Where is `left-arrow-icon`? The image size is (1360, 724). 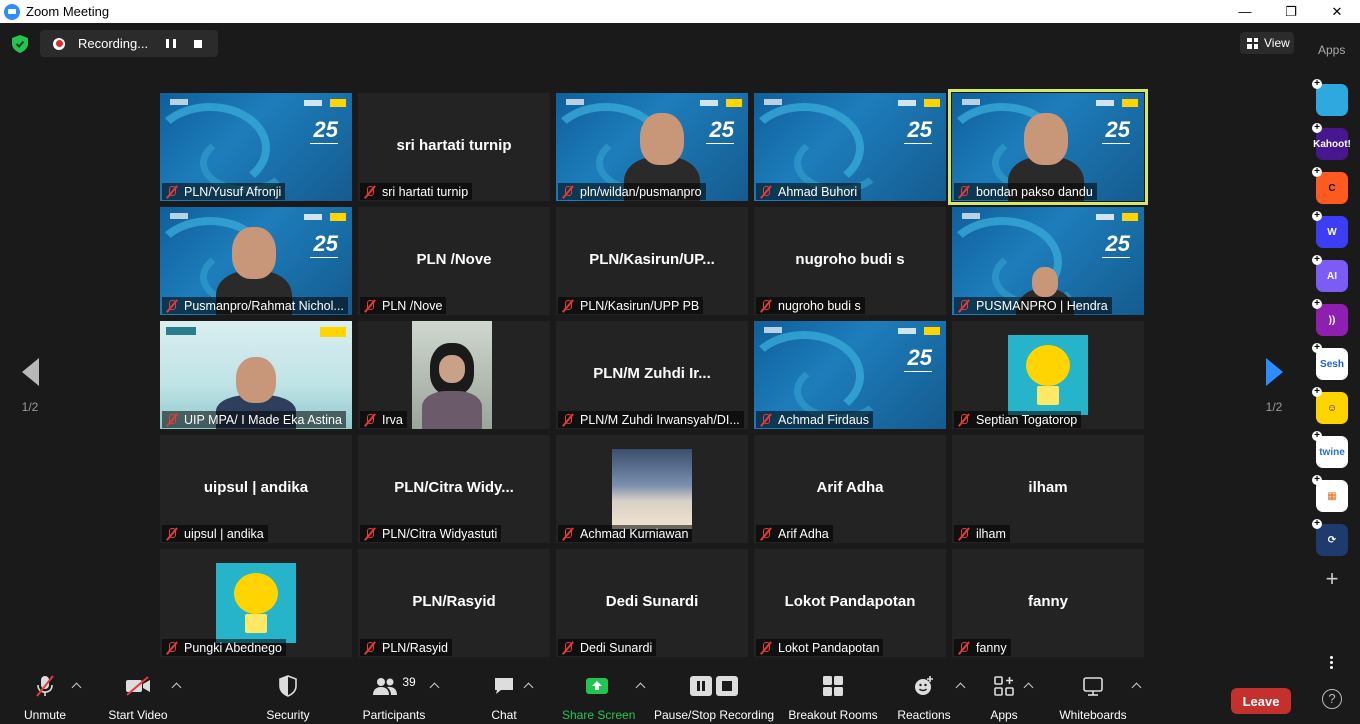
left-arrow-icon is located at coordinates (30, 372).